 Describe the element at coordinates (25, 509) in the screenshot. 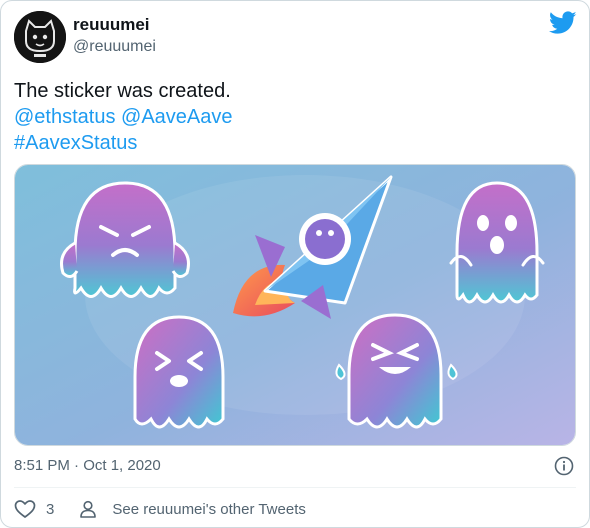

I see `heart-icon` at that location.